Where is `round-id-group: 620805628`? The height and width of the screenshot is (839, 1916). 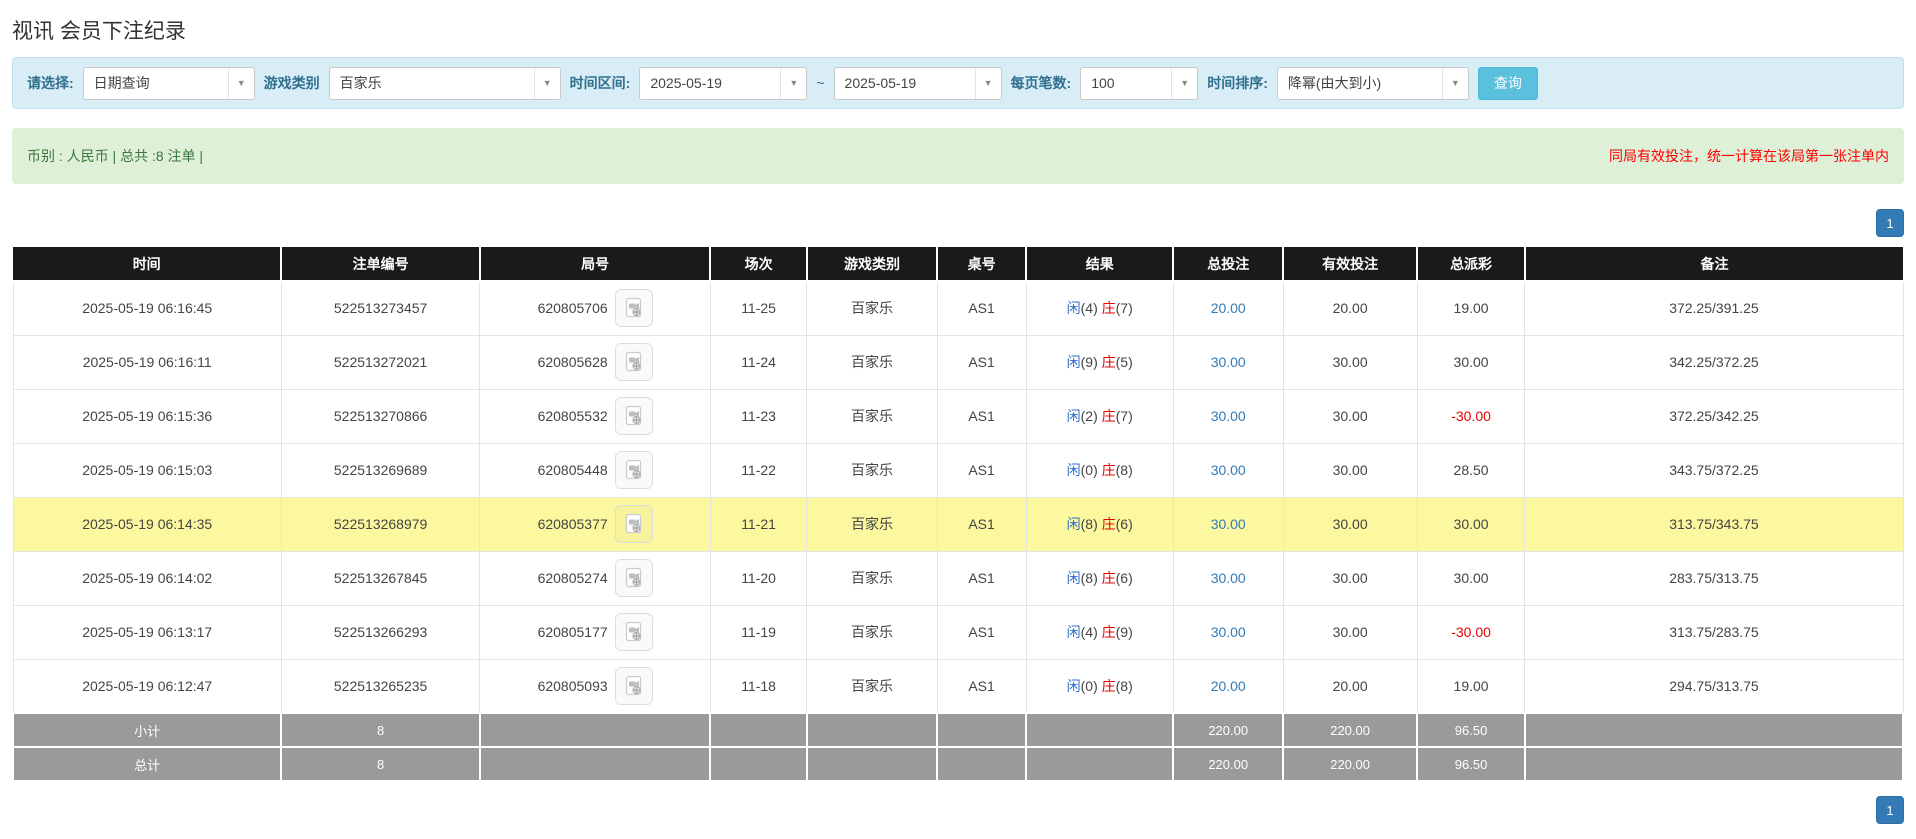
round-id-group: 620805628 is located at coordinates (595, 362).